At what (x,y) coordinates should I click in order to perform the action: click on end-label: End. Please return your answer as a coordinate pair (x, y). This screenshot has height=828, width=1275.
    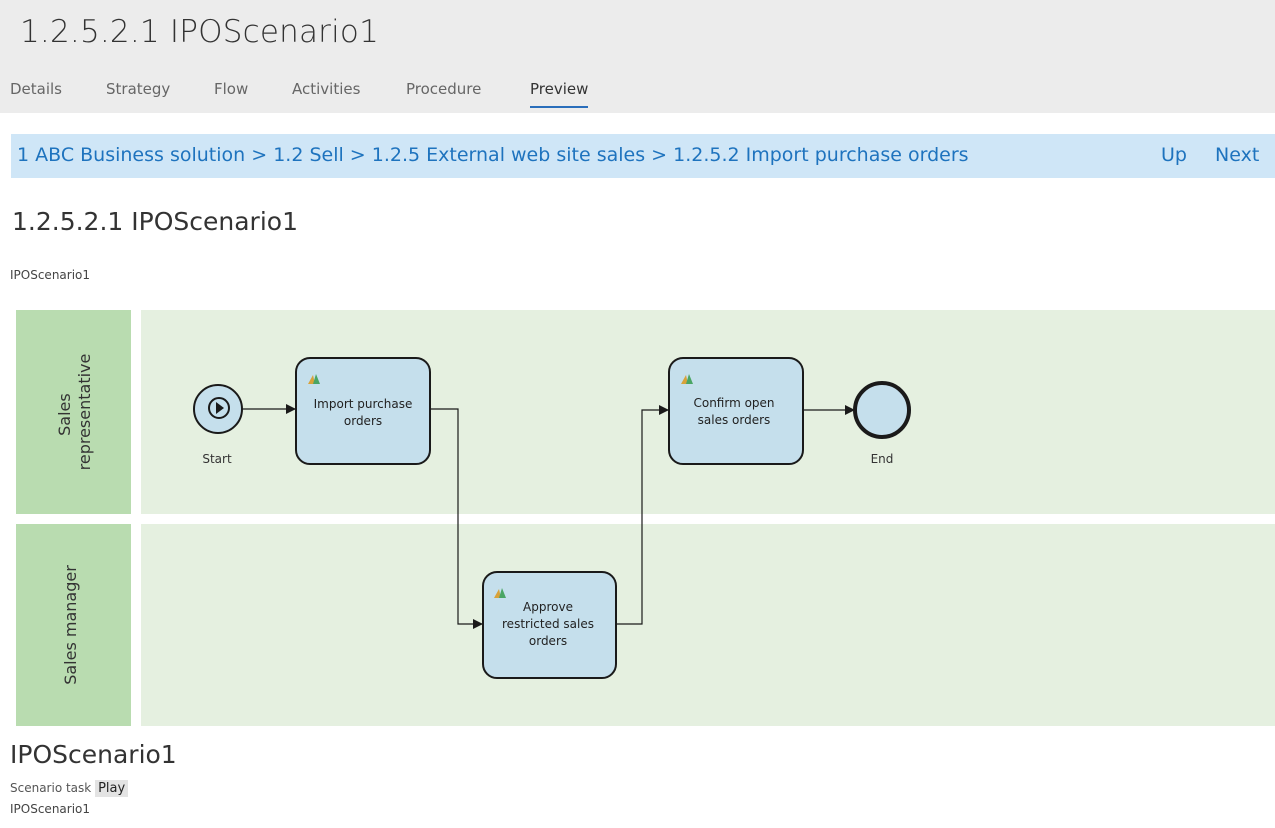
    Looking at the image, I should click on (882, 459).